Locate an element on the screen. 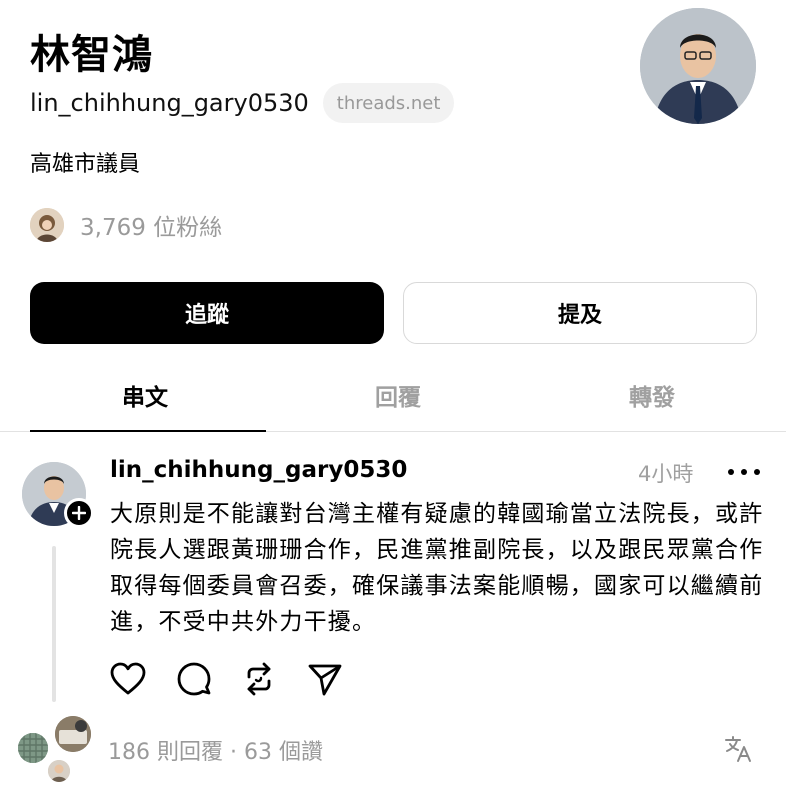 The width and height of the screenshot is (786, 800). post-timestamp: 4小時 is located at coordinates (666, 474).